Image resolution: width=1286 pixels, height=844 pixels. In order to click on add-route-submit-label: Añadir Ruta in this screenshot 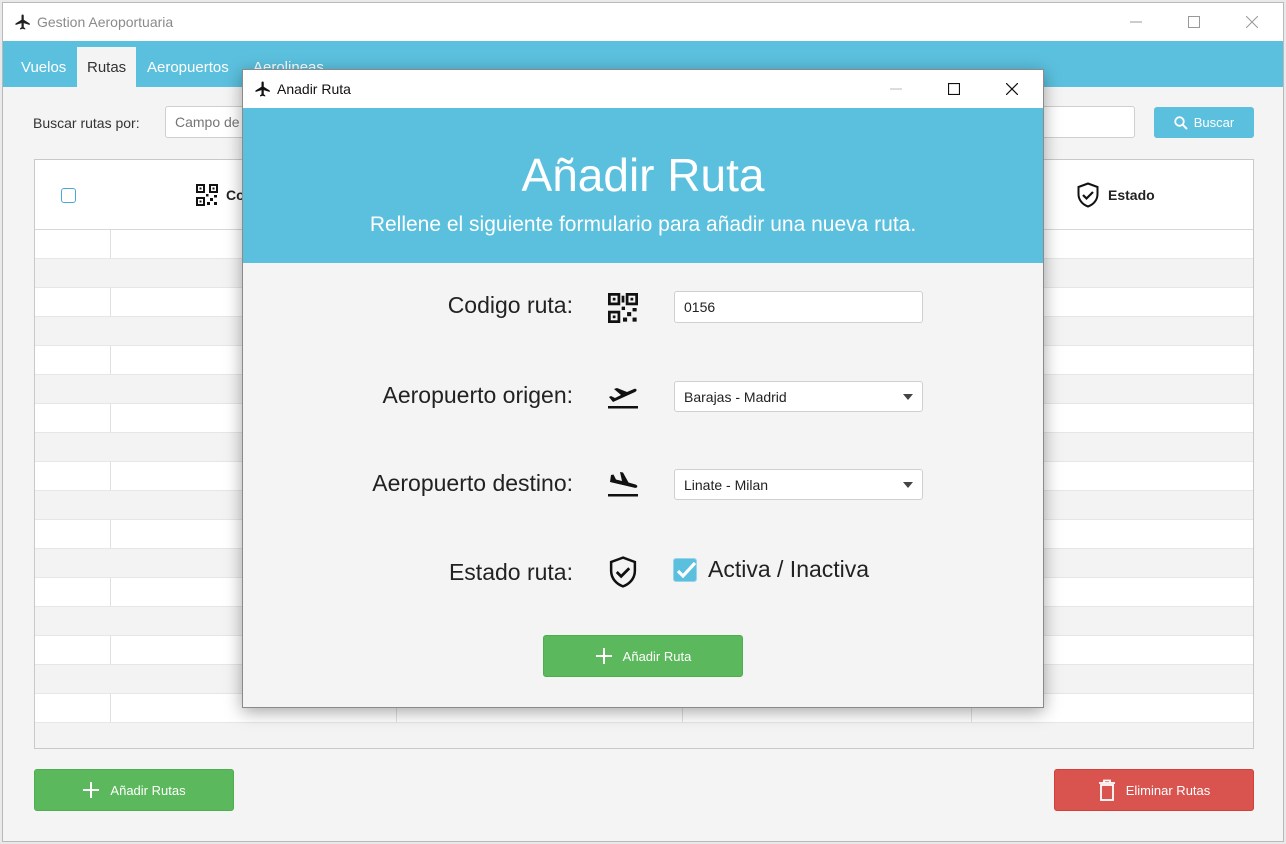, I will do `click(657, 656)`.